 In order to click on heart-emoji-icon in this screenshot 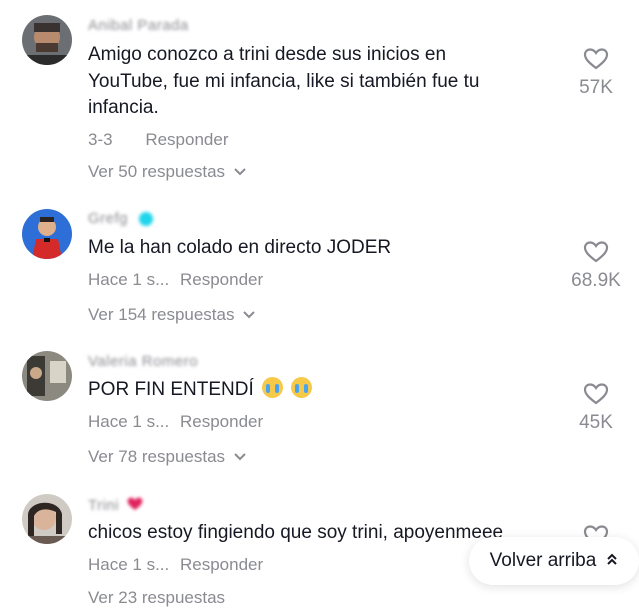, I will do `click(135, 506)`.